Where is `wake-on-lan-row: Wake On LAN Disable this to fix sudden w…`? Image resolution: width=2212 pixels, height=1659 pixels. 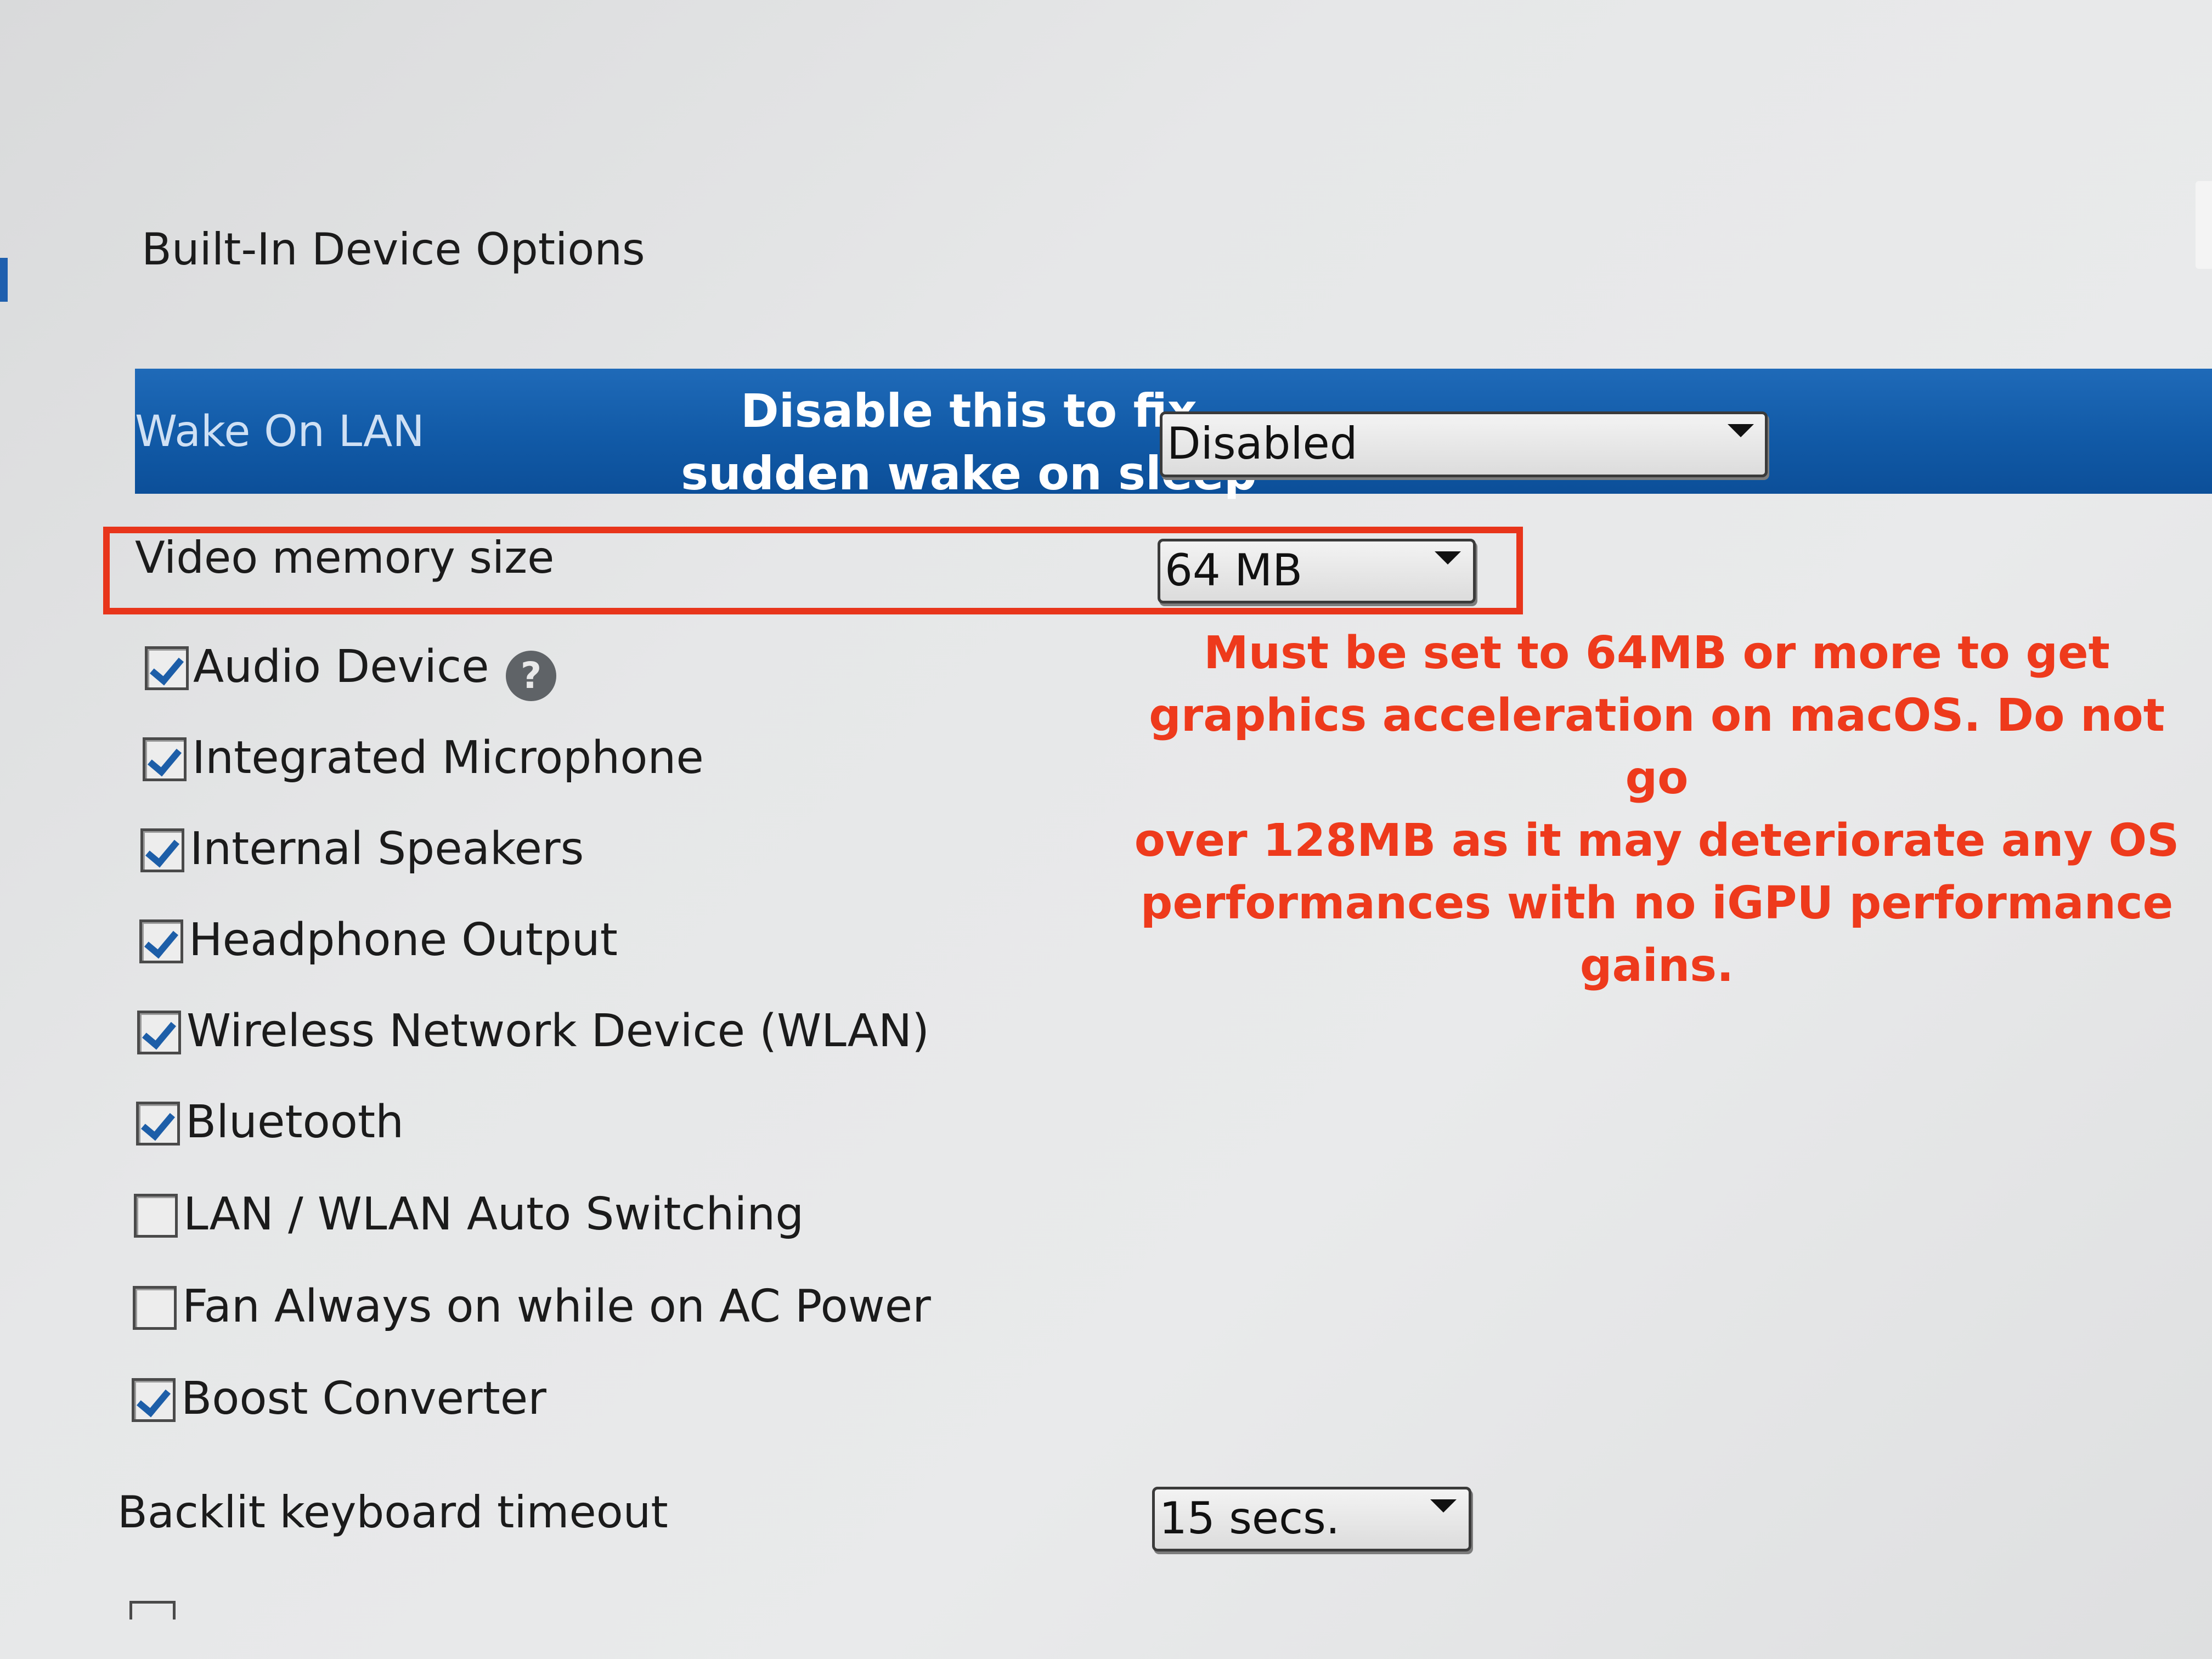
wake-on-lan-row: Wake On LAN Disable this to fix sudden w… is located at coordinates (1173, 435).